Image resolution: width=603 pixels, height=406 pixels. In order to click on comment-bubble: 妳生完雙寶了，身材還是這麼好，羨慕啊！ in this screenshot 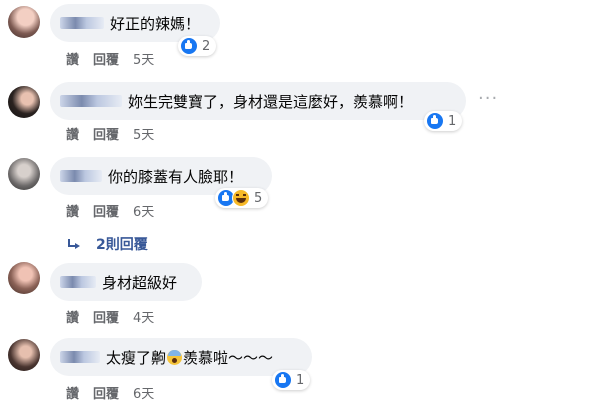, I will do `click(258, 101)`.